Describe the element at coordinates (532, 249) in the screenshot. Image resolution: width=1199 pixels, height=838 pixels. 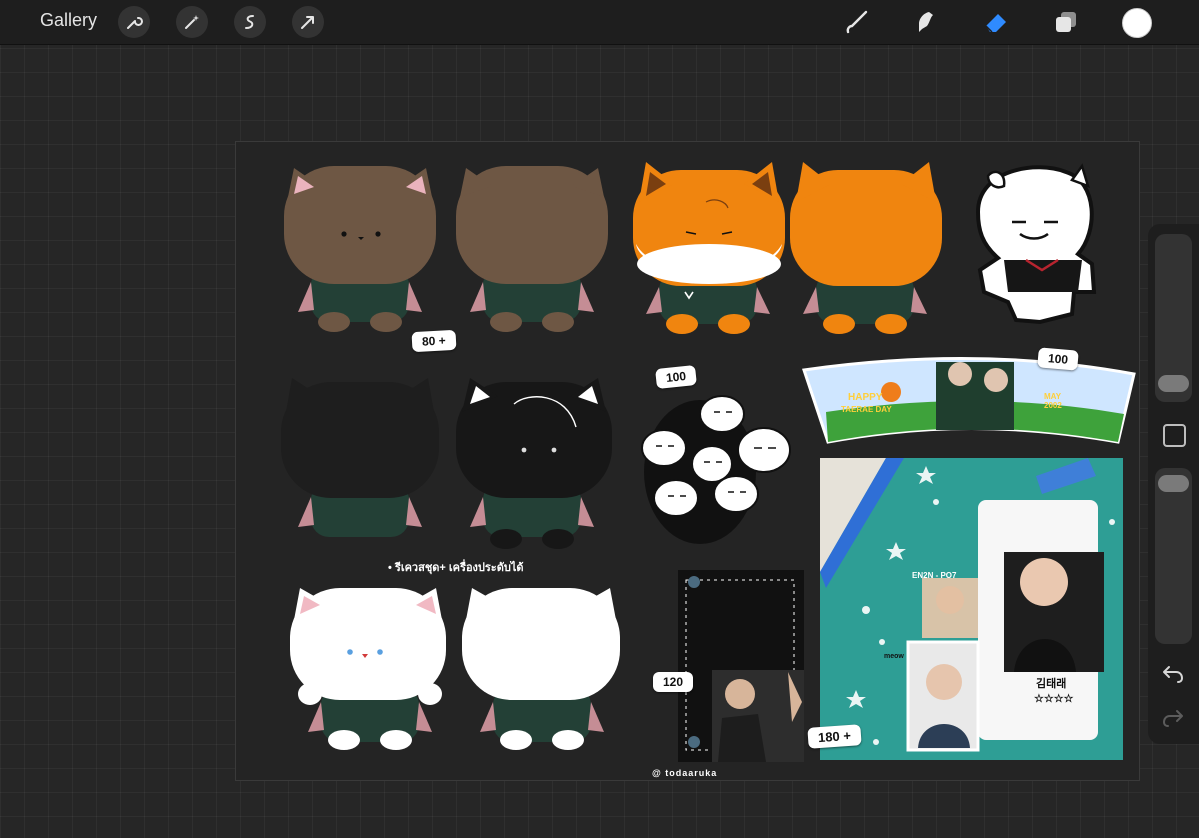
I see `brown-bear-back-sticker` at that location.